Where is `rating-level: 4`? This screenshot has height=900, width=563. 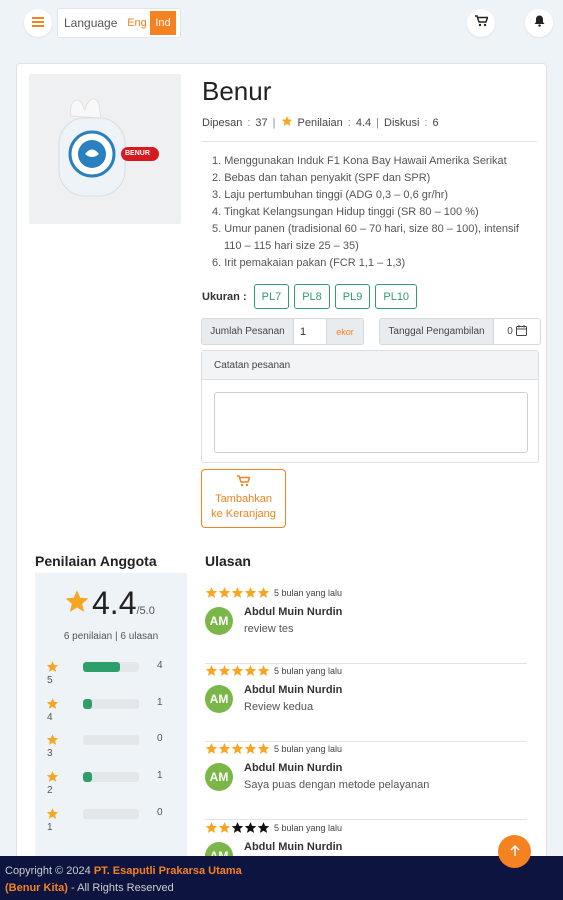
rating-level: 4 is located at coordinates (50, 717).